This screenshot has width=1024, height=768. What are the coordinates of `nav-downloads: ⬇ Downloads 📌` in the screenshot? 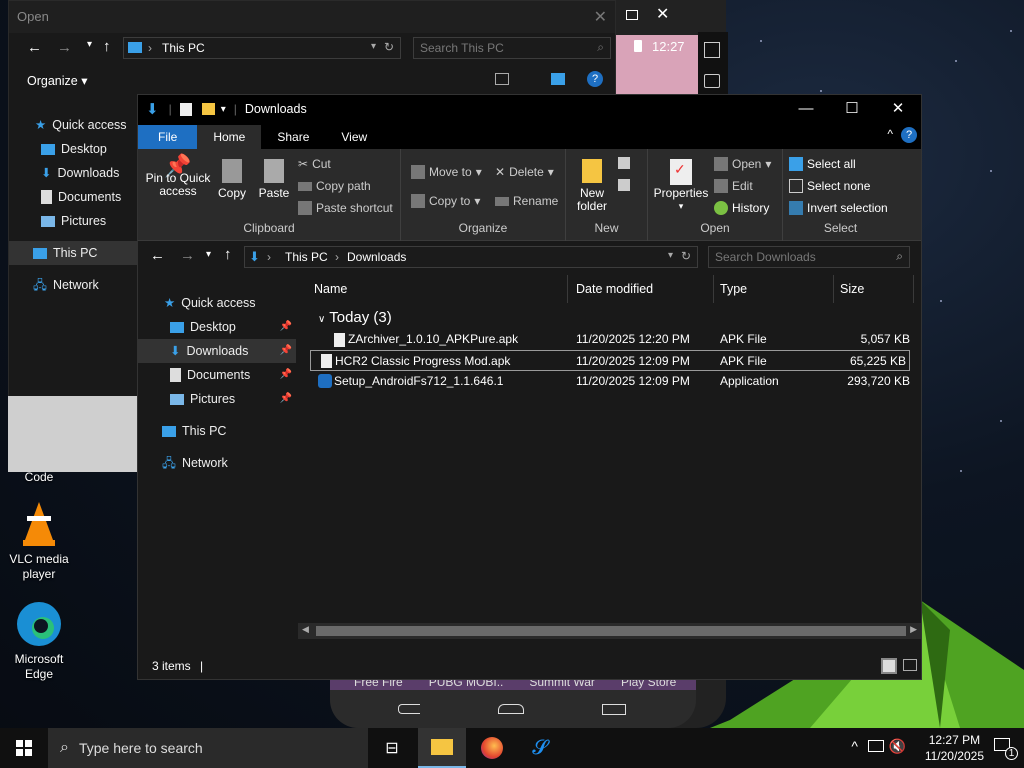 It's located at (217, 351).